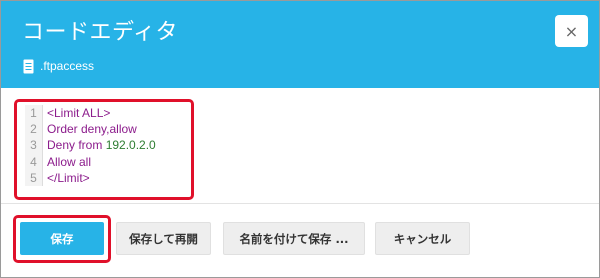 The height and width of the screenshot is (278, 600). I want to click on close-button: ×, so click(571, 31).